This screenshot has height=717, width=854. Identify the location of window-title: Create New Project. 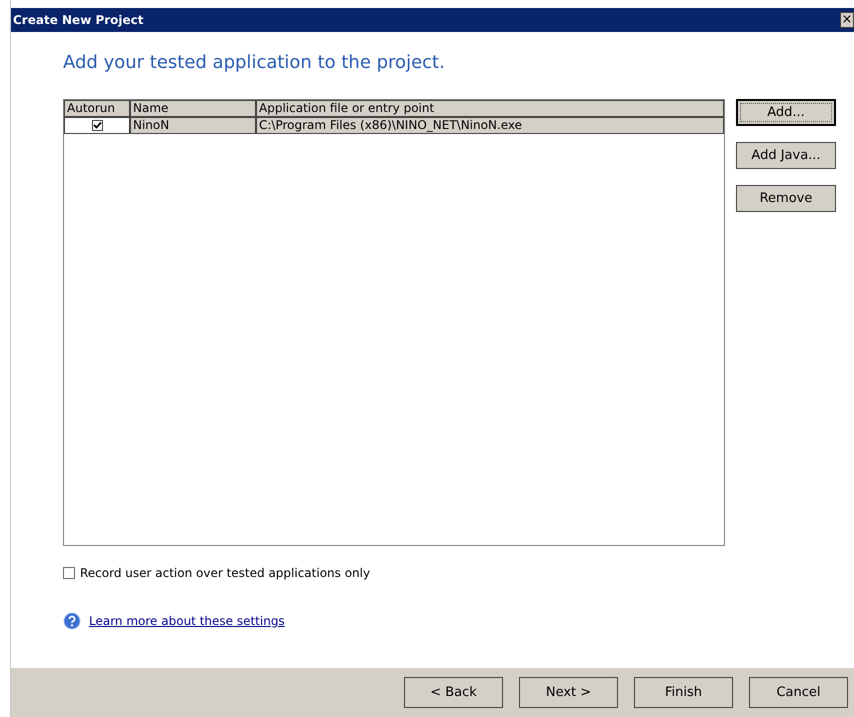
(78, 20).